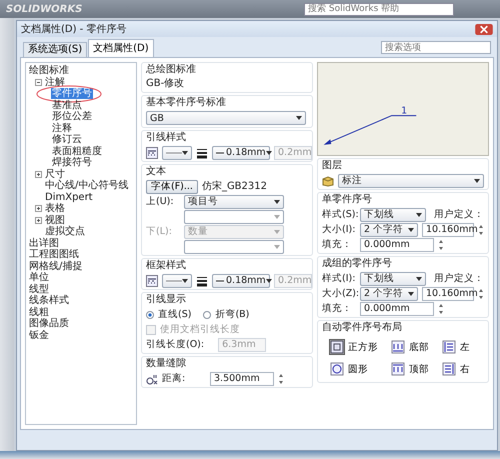 The image size is (500, 459). What do you see at coordinates (337, 244) in the screenshot?
I see `field-label: 填充：` at bounding box center [337, 244].